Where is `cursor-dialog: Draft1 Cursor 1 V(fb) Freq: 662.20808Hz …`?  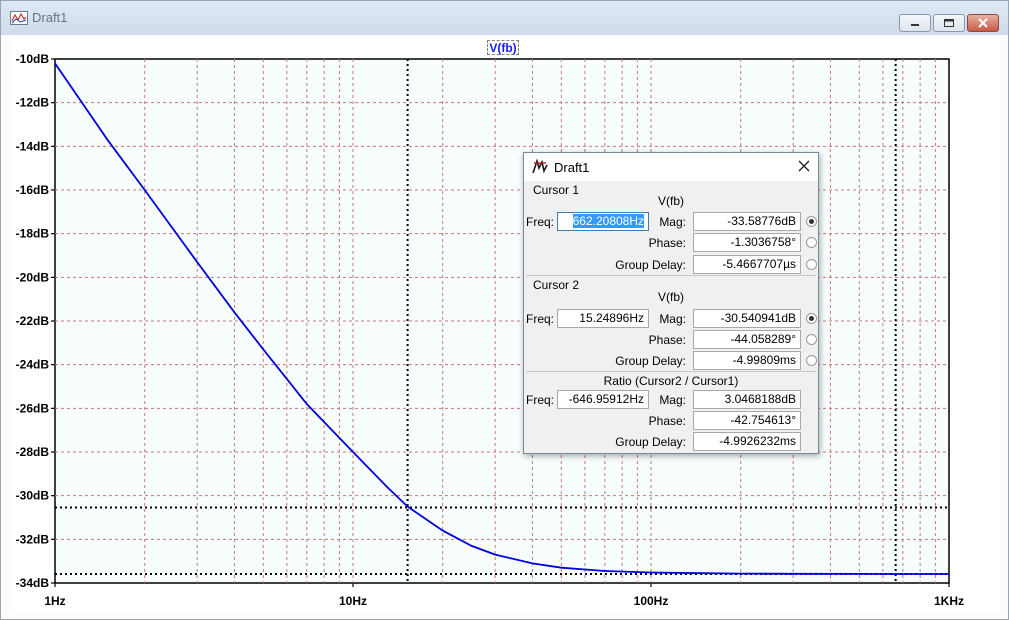
cursor-dialog: Draft1 Cursor 1 V(fb) Freq: 662.20808Hz … is located at coordinates (671, 303).